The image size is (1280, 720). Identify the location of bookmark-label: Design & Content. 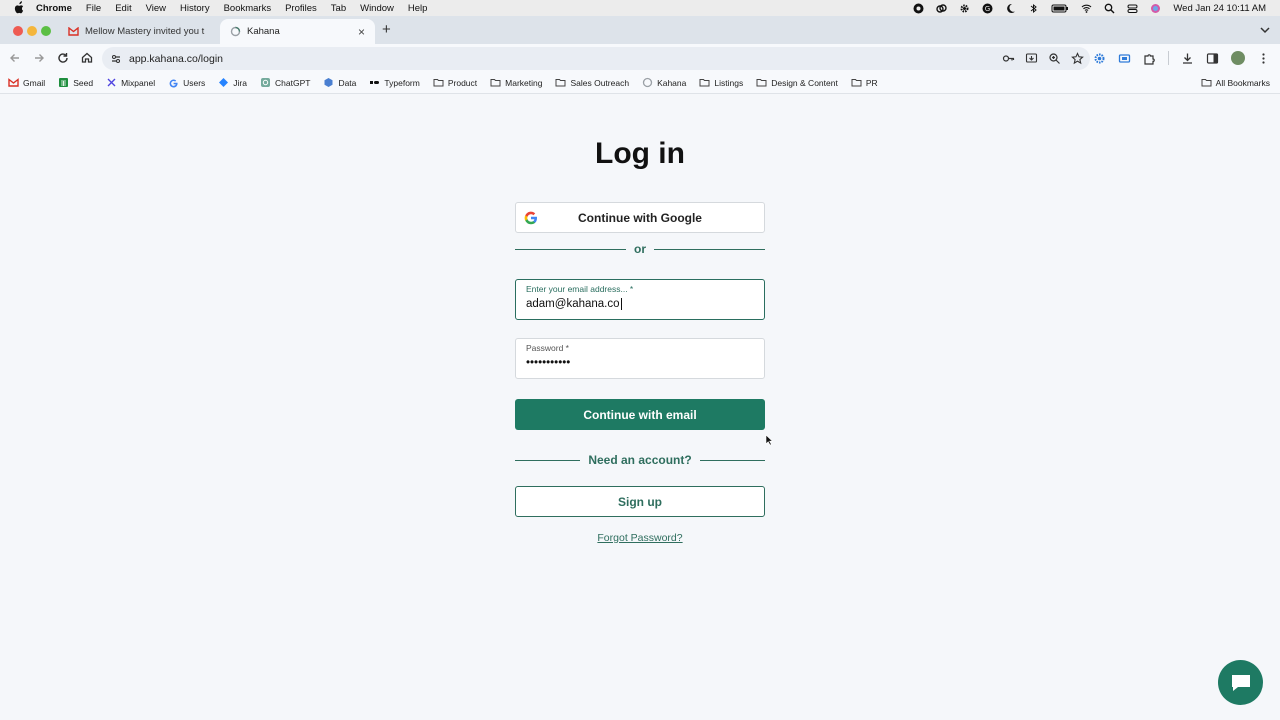
(804, 82).